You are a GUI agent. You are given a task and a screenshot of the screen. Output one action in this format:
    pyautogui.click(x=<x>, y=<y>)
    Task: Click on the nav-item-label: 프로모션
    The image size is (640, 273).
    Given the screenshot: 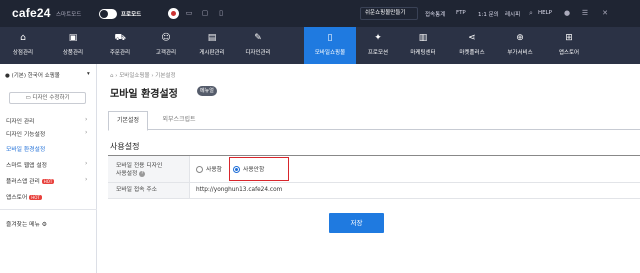 What is the action you would take?
    pyautogui.click(x=378, y=53)
    